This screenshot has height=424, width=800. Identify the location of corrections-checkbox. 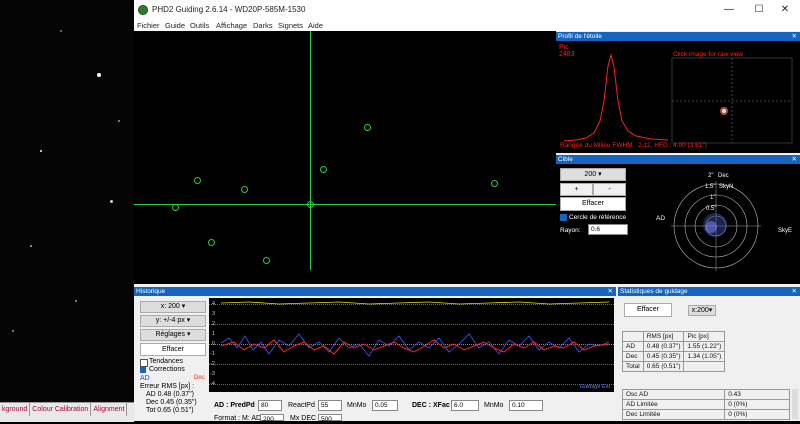
(143, 370).